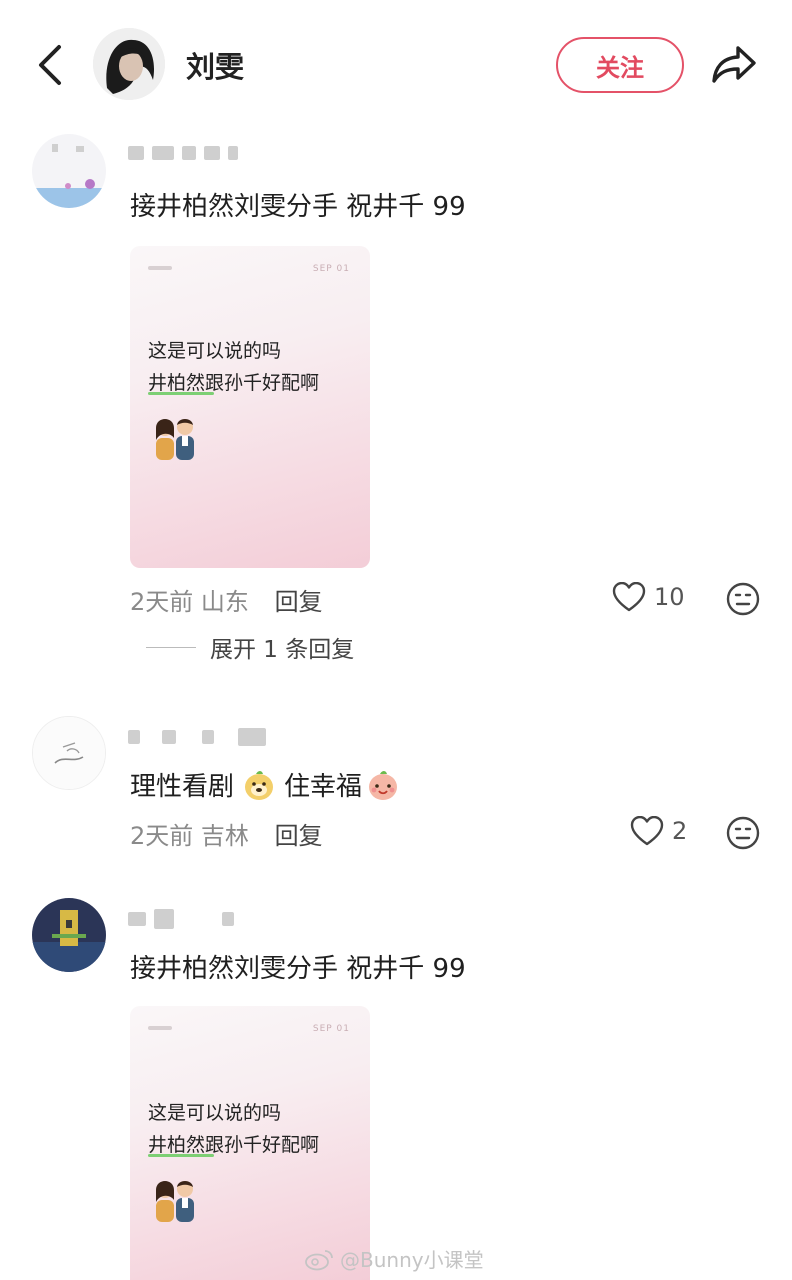 This screenshot has width=792, height=1280. I want to click on peach-face-emoji-icon, so click(383, 785).